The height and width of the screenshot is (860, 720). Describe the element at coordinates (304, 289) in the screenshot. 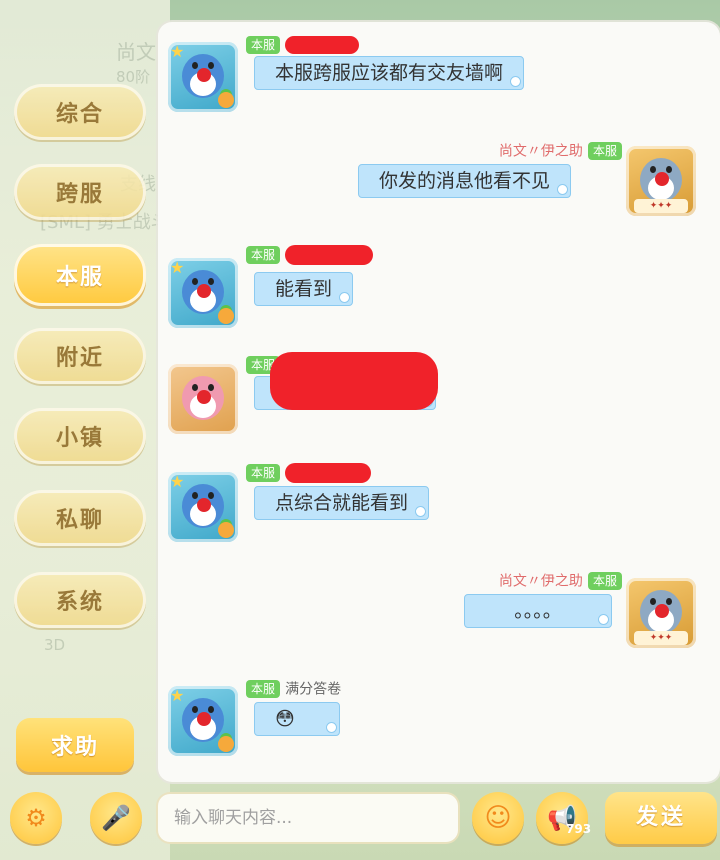

I see `message-bubble: 能看到` at that location.